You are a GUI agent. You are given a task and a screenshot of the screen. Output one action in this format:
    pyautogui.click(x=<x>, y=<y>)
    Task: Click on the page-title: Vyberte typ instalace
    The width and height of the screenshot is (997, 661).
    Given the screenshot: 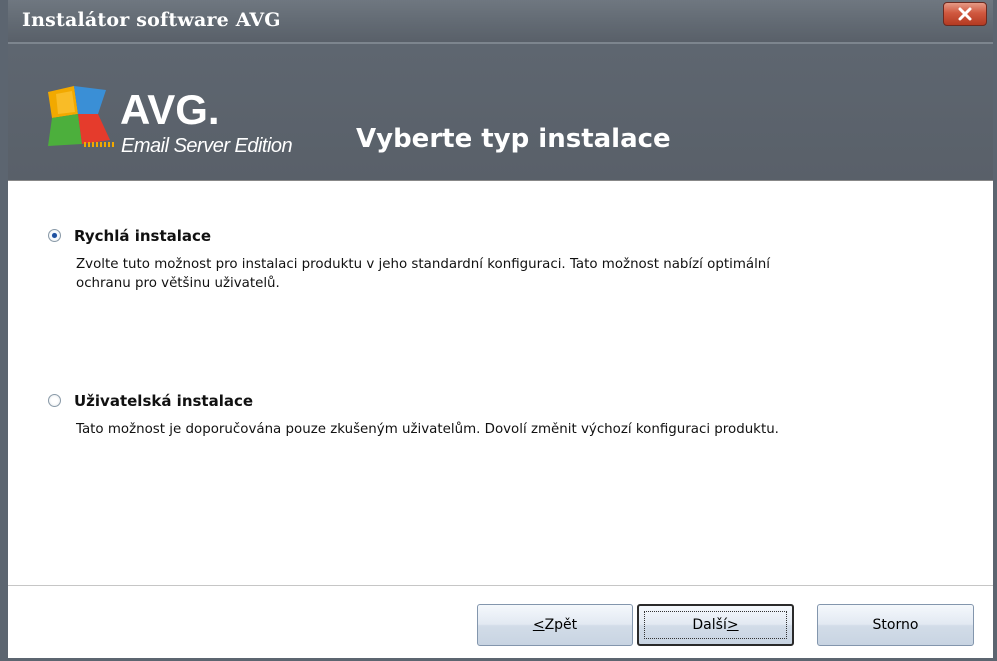 What is the action you would take?
    pyautogui.click(x=513, y=139)
    